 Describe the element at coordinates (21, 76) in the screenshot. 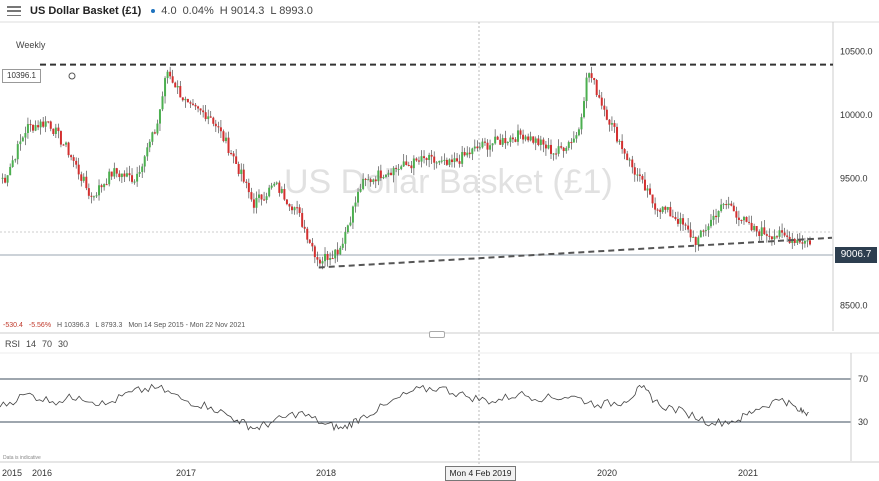

I see `resistance-price-tag: 10396.1` at that location.